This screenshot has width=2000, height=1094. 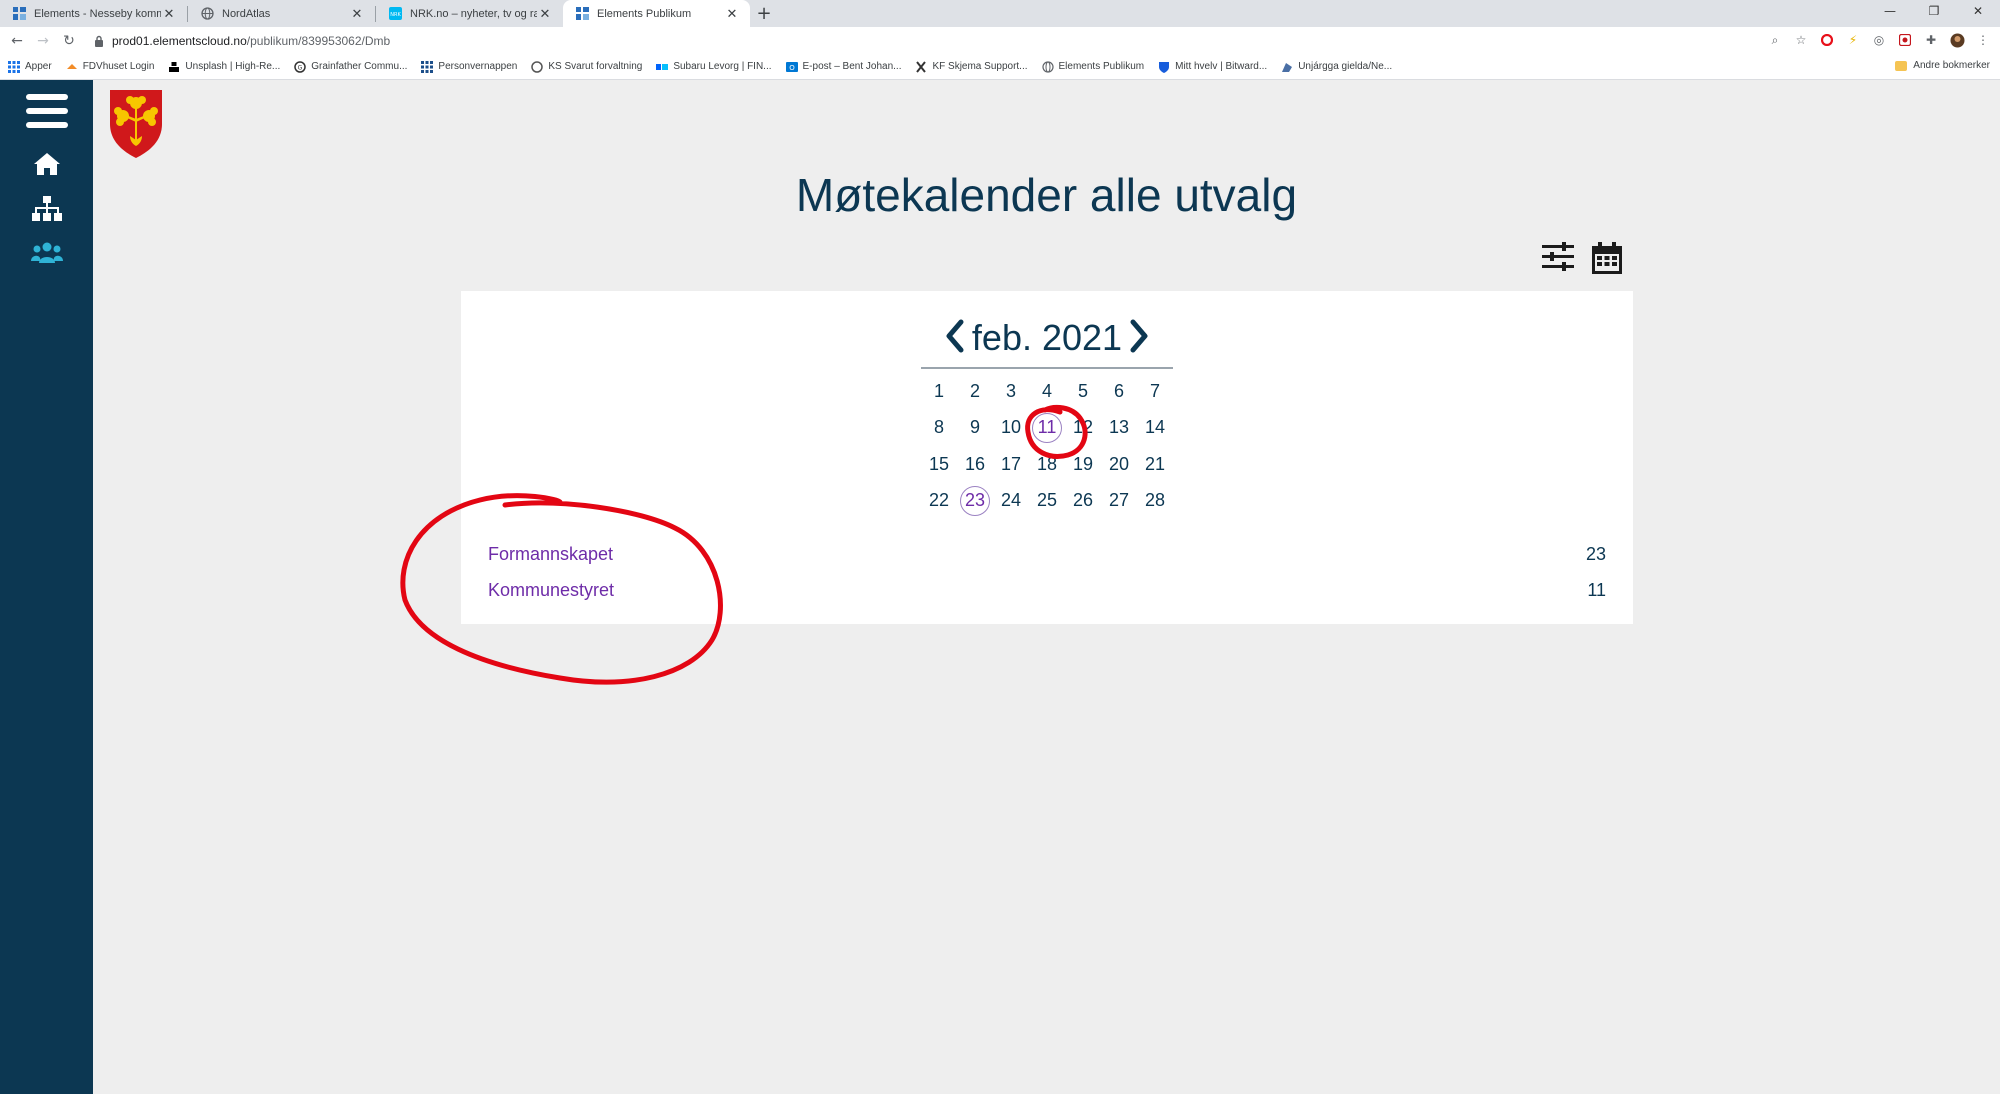 What do you see at coordinates (1827, 40) in the screenshot?
I see `opera-extension-icon` at bounding box center [1827, 40].